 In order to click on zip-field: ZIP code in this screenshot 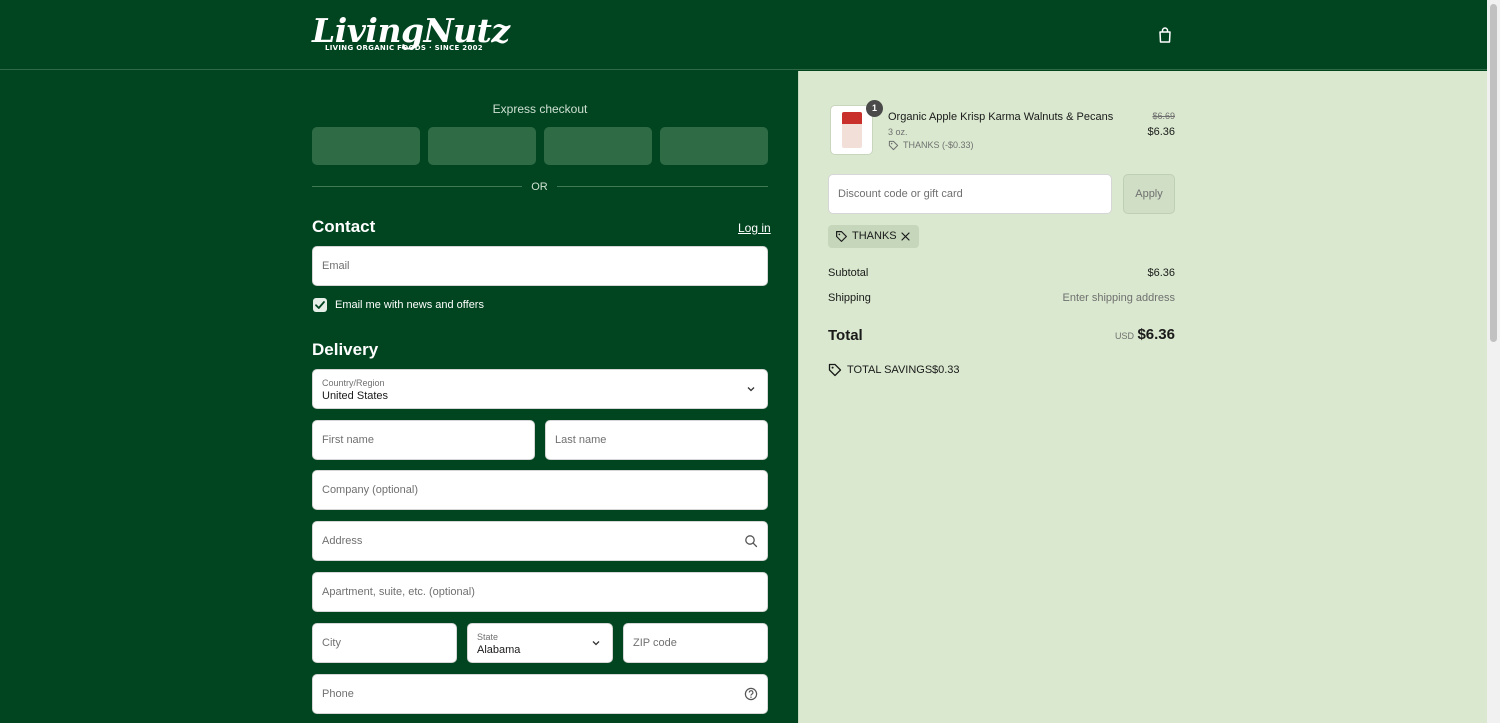, I will do `click(695, 643)`.